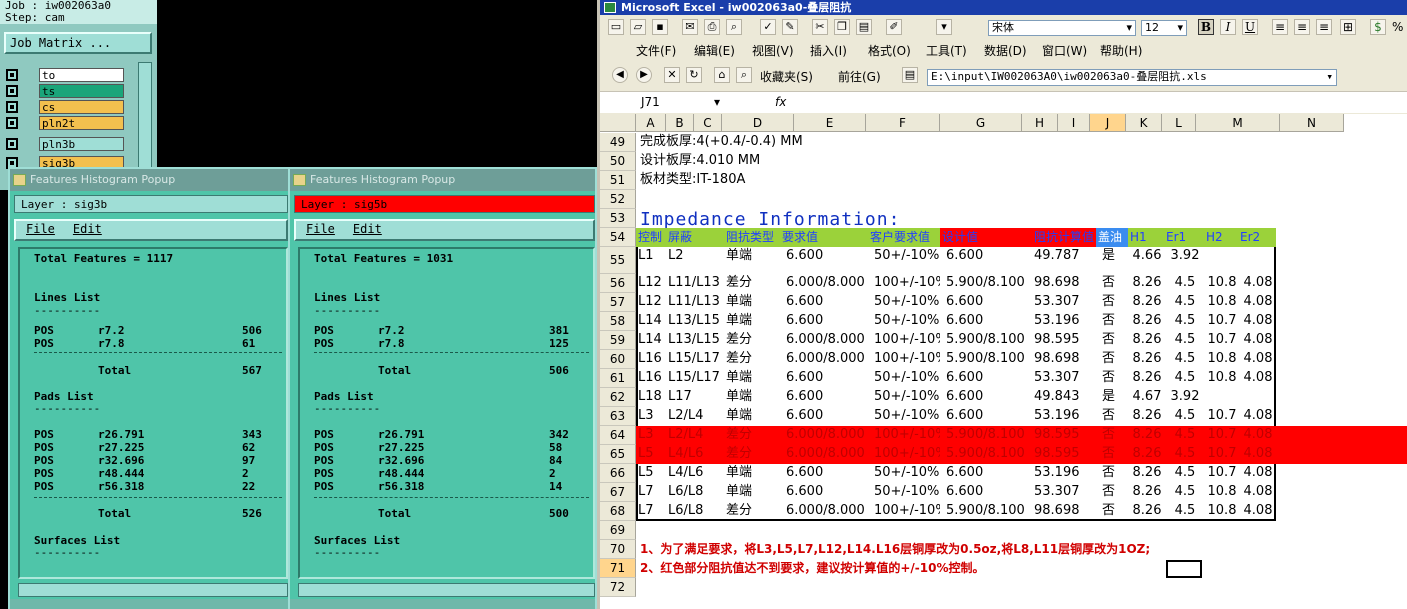 This screenshot has width=1407, height=609. I want to click on spelling-icon: ✓, so click(768, 27).